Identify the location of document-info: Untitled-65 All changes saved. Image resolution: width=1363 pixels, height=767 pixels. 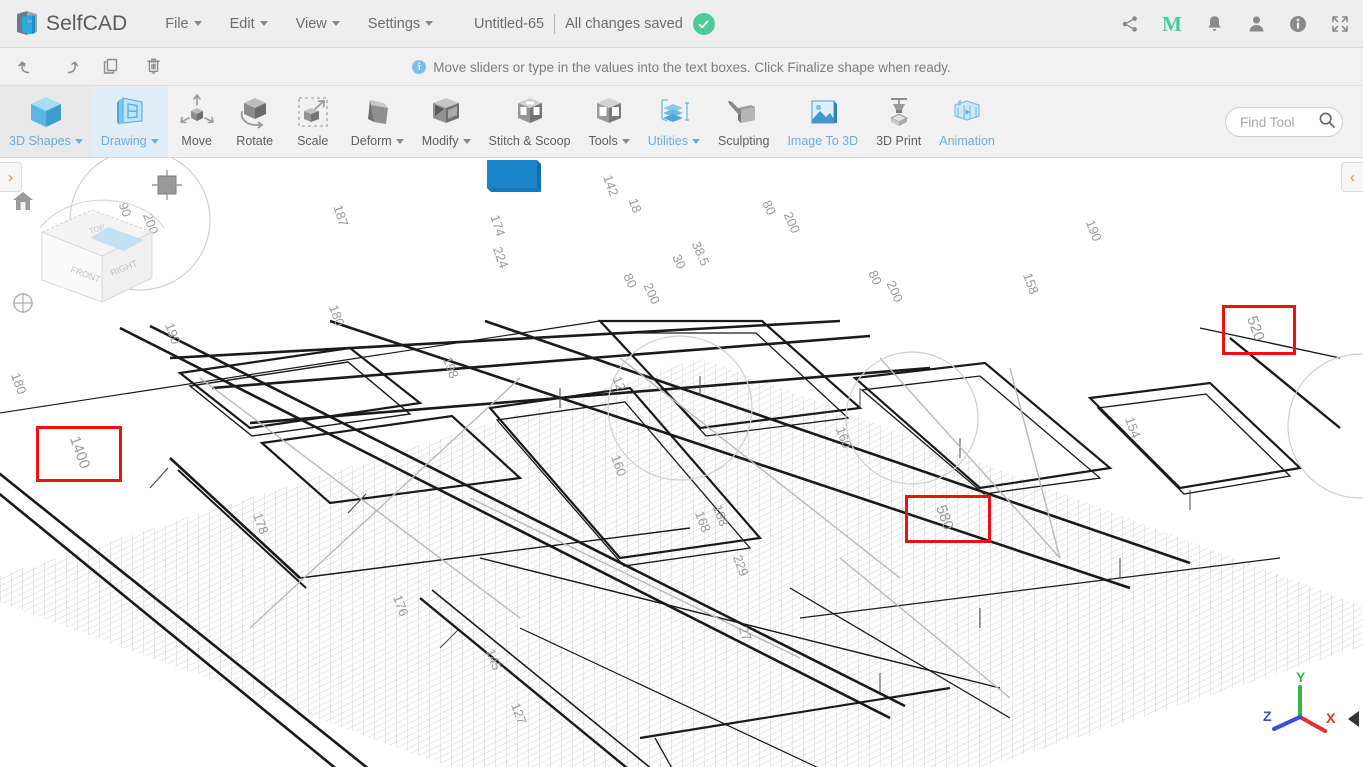
(594, 24).